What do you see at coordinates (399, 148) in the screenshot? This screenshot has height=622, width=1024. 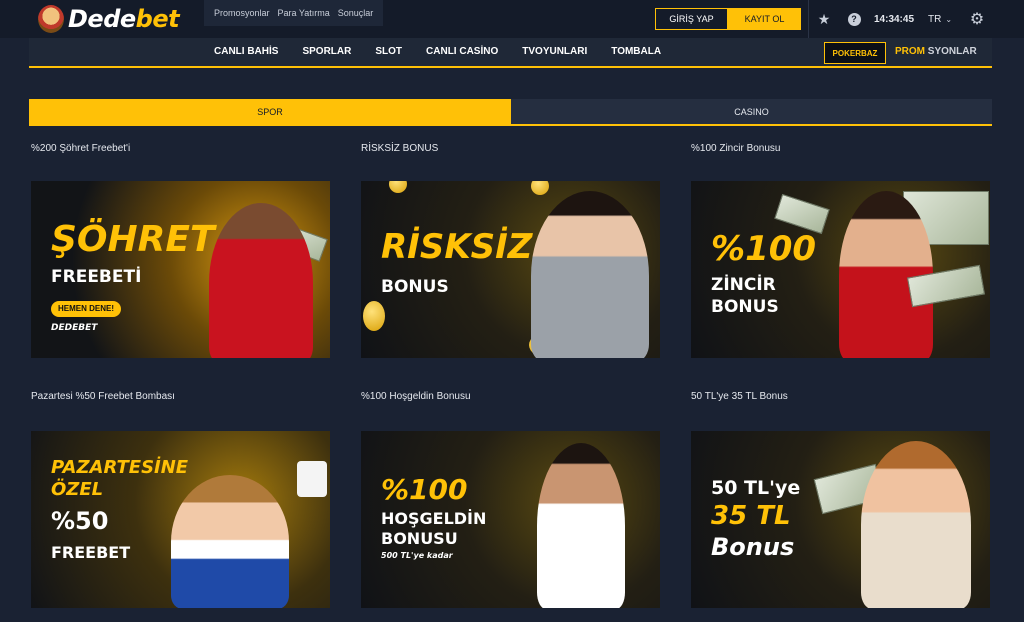 I see `card-title: RİSKSİZ BONUS` at bounding box center [399, 148].